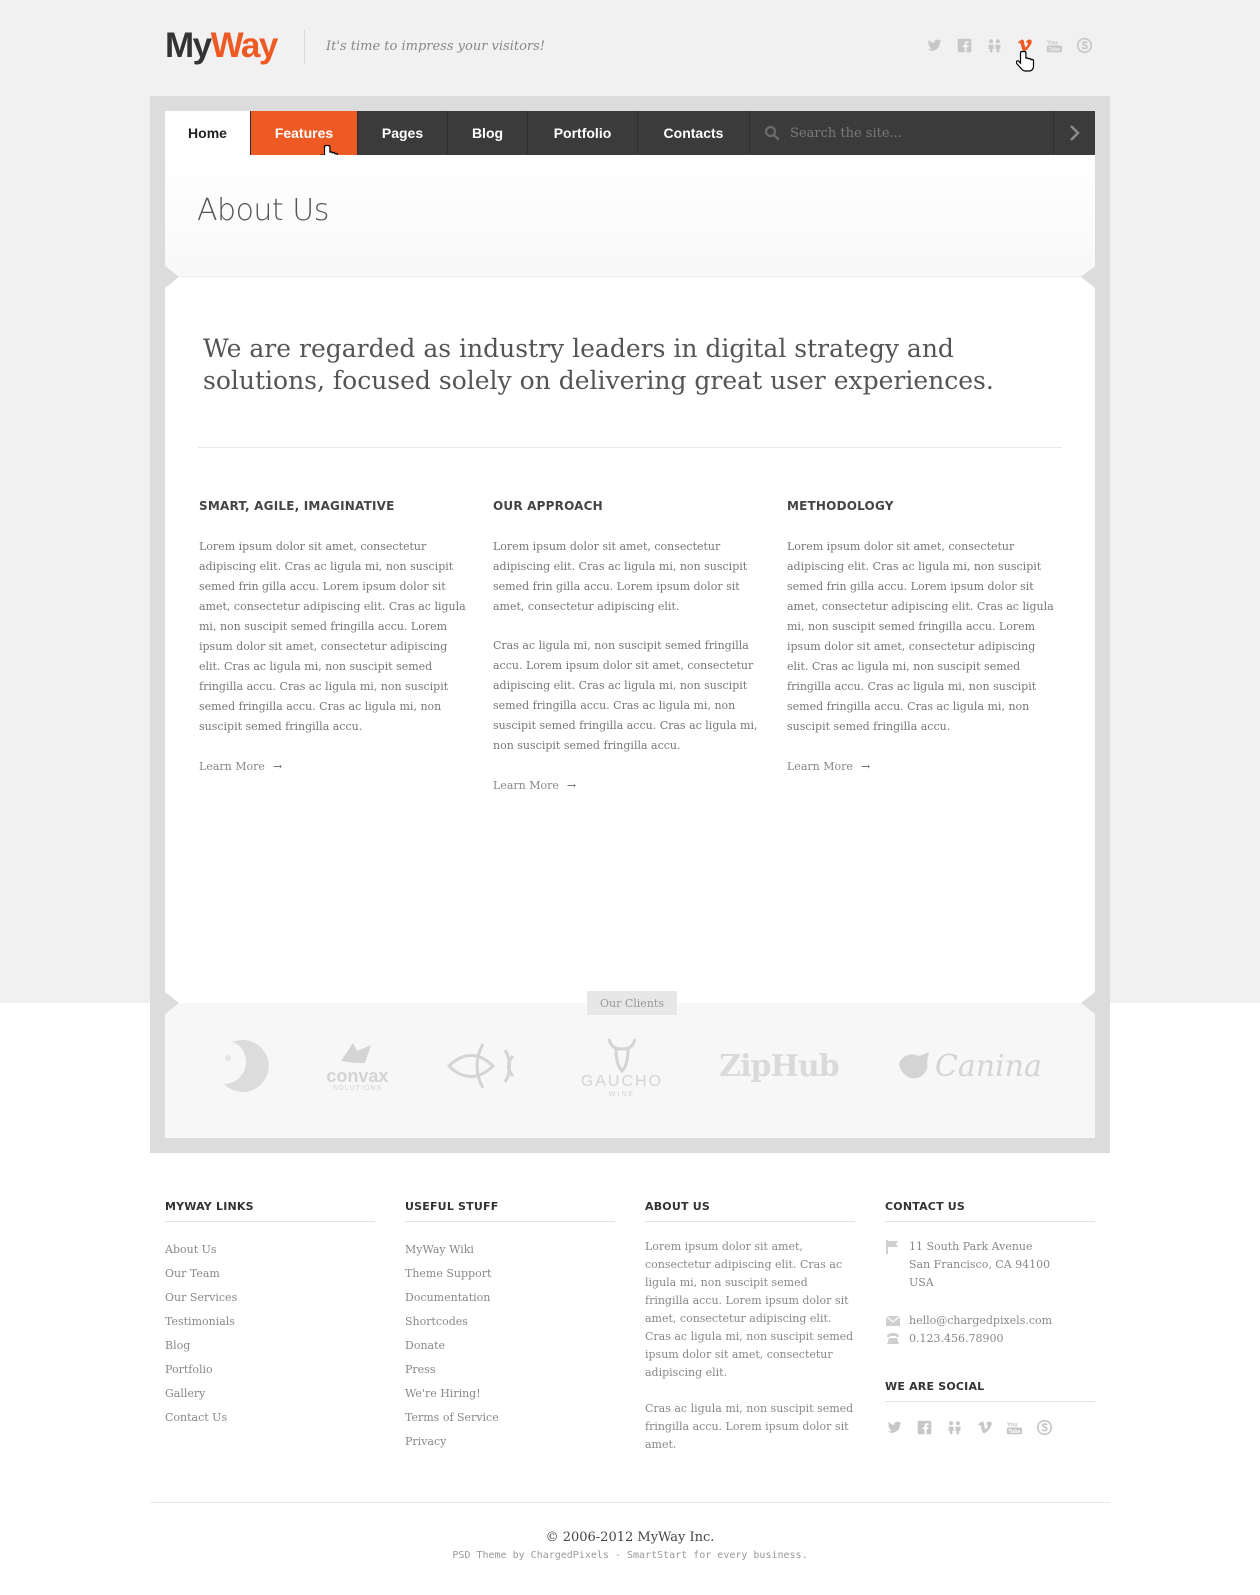 The width and height of the screenshot is (1260, 1595). What do you see at coordinates (510, 1370) in the screenshot?
I see `footer-link: Press` at bounding box center [510, 1370].